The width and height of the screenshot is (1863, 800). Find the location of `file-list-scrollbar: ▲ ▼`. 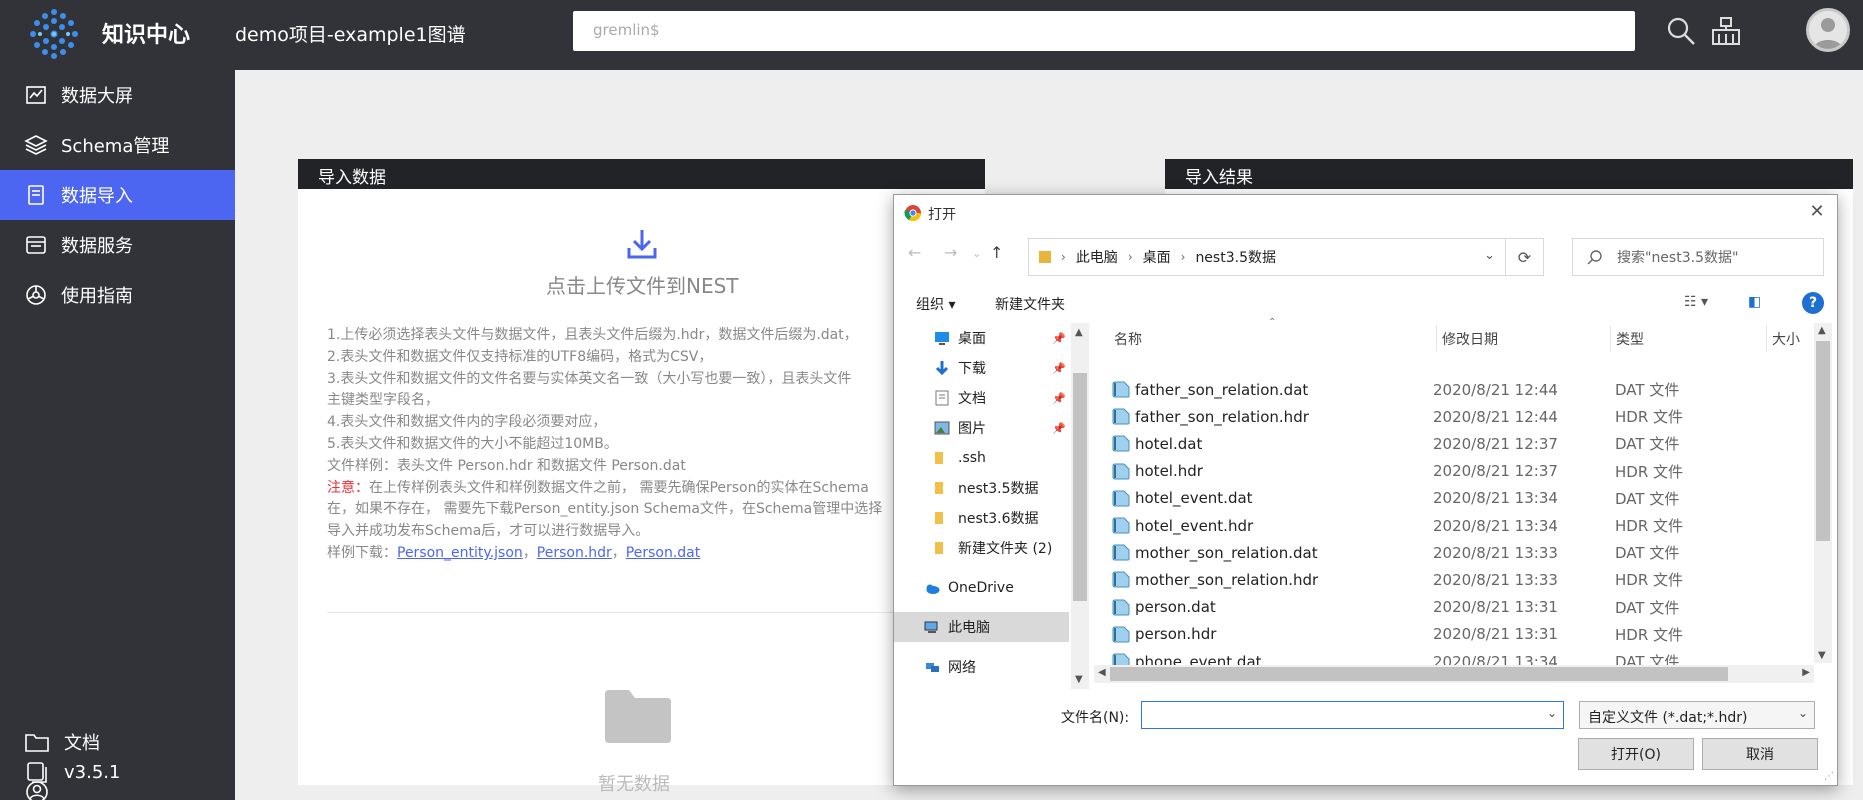

file-list-scrollbar: ▲ ▼ is located at coordinates (1823, 493).